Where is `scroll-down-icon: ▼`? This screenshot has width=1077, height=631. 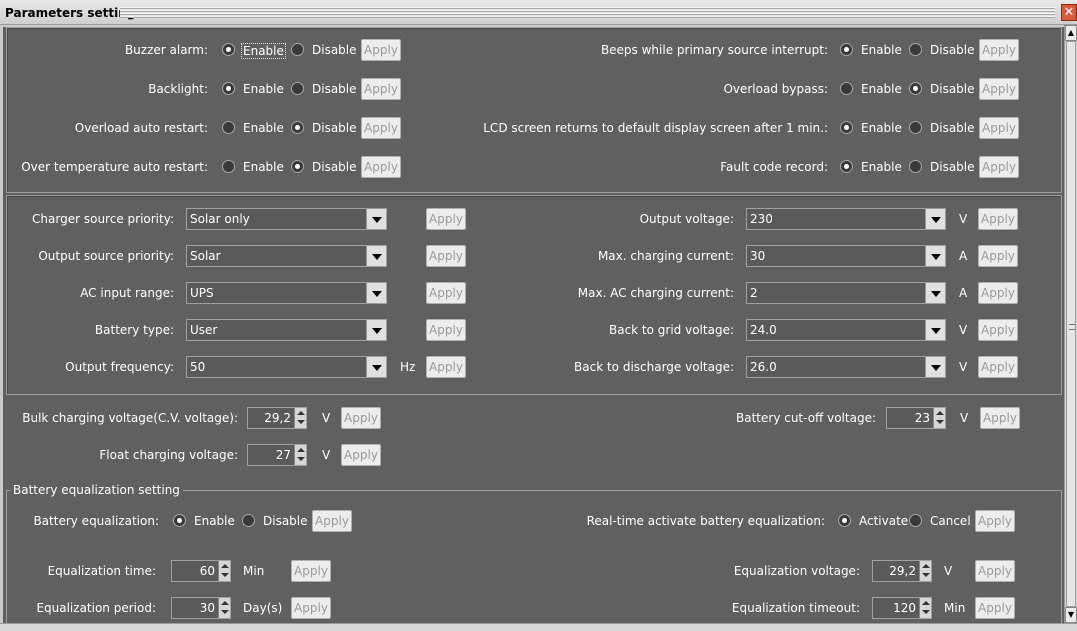 scroll-down-icon: ▼ is located at coordinates (1071, 615).